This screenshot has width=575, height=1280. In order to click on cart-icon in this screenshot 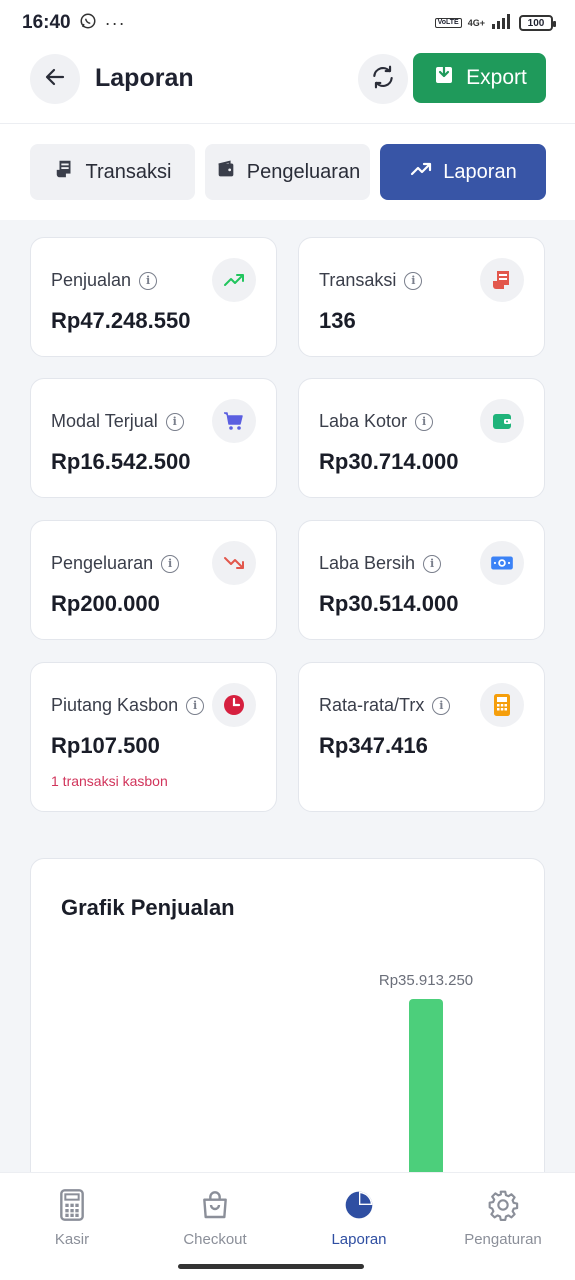, I will do `click(234, 421)`.